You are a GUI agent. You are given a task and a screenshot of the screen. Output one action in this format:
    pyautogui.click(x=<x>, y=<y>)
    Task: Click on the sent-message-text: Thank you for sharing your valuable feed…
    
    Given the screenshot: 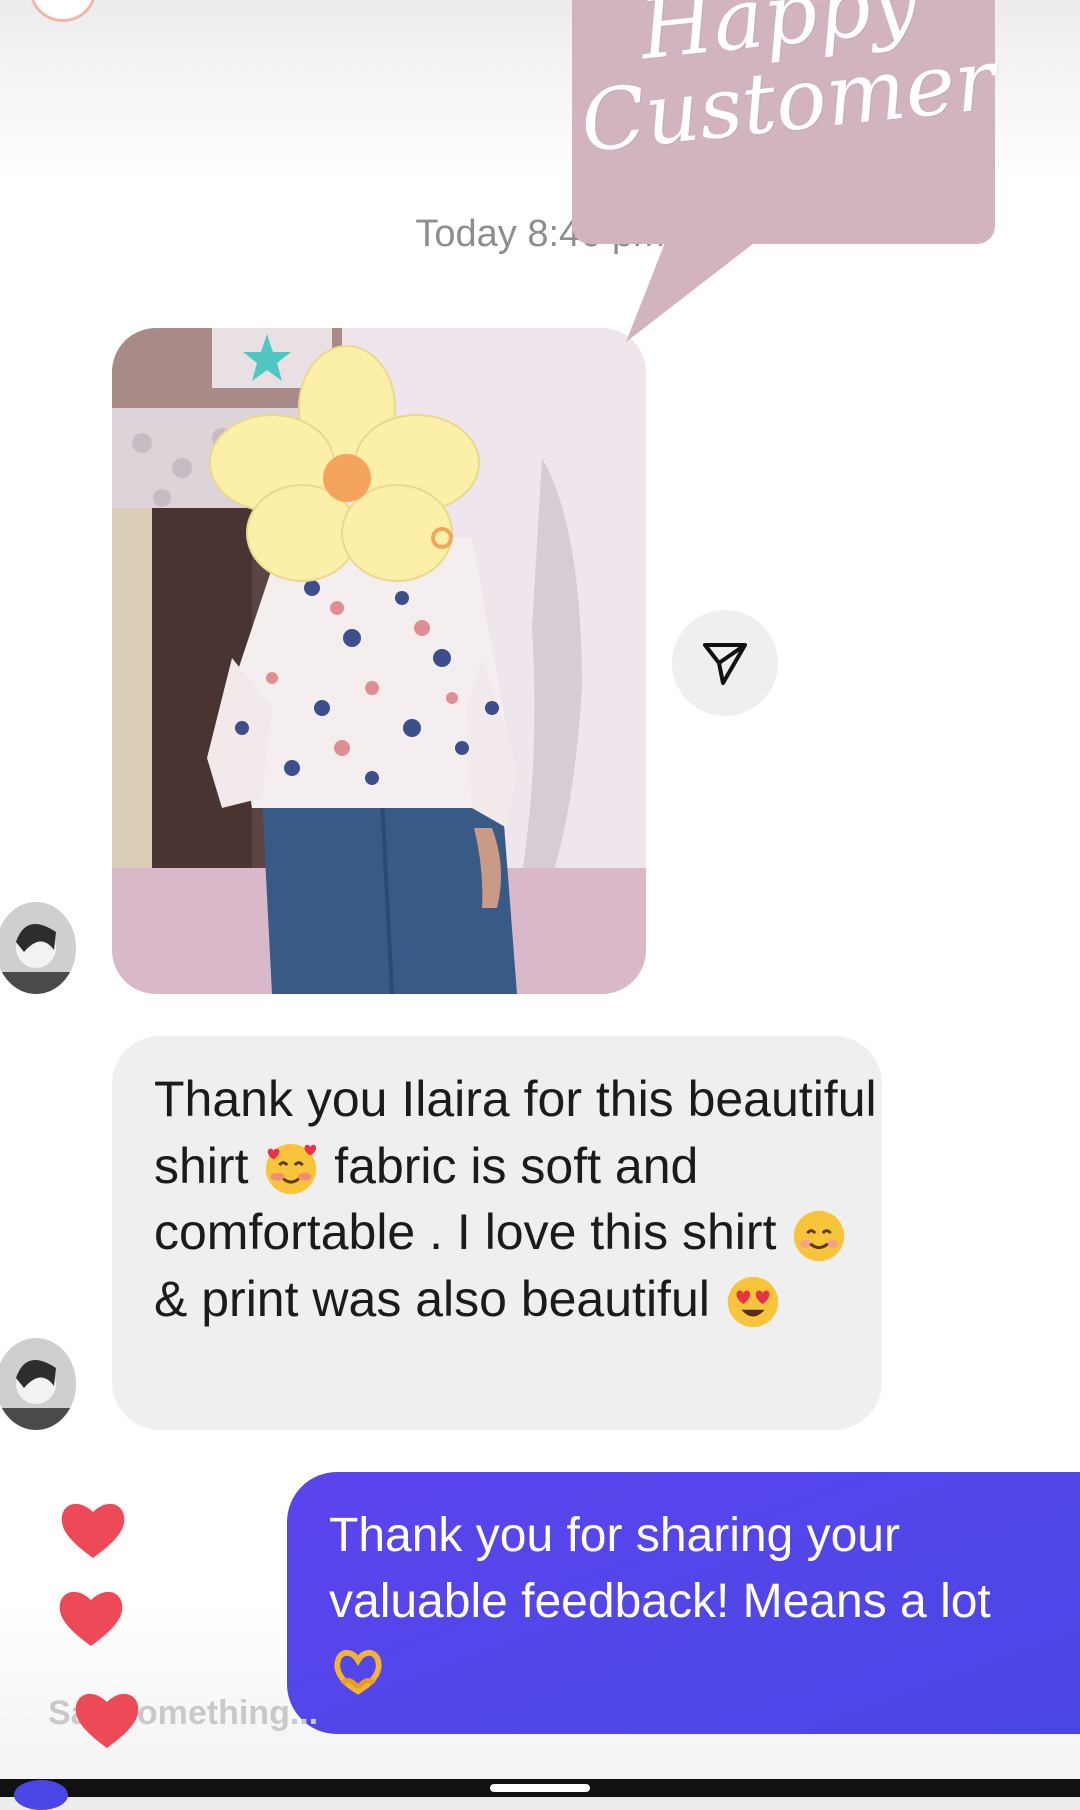 What is the action you would take?
    pyautogui.click(x=704, y=1602)
    